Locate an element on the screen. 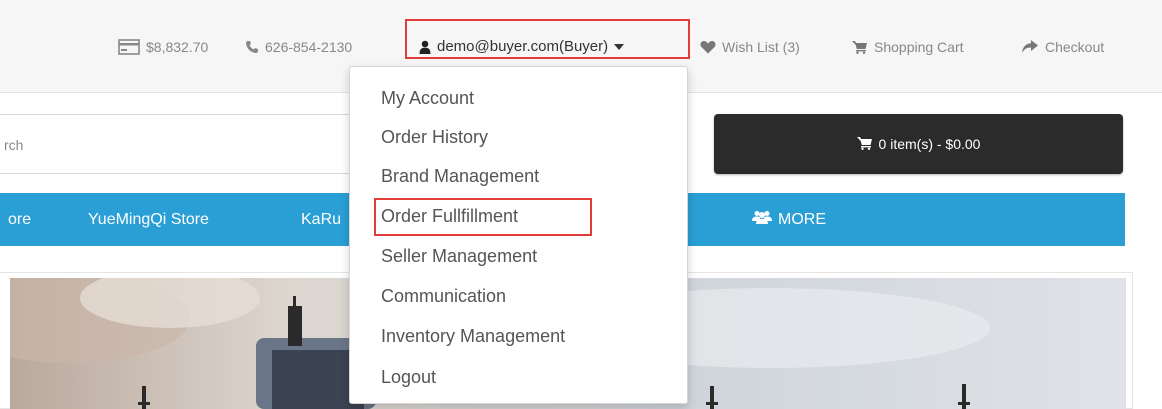 This screenshot has width=1162, height=409. search-input is located at coordinates (174, 145).